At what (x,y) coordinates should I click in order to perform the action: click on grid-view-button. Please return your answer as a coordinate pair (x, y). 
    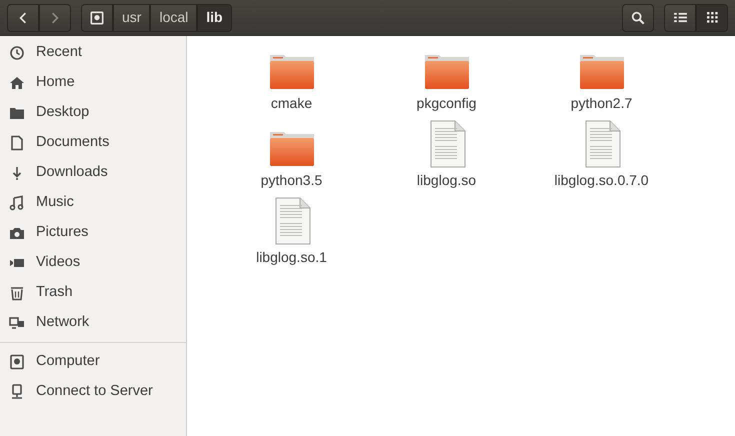
    Looking at the image, I should click on (712, 18).